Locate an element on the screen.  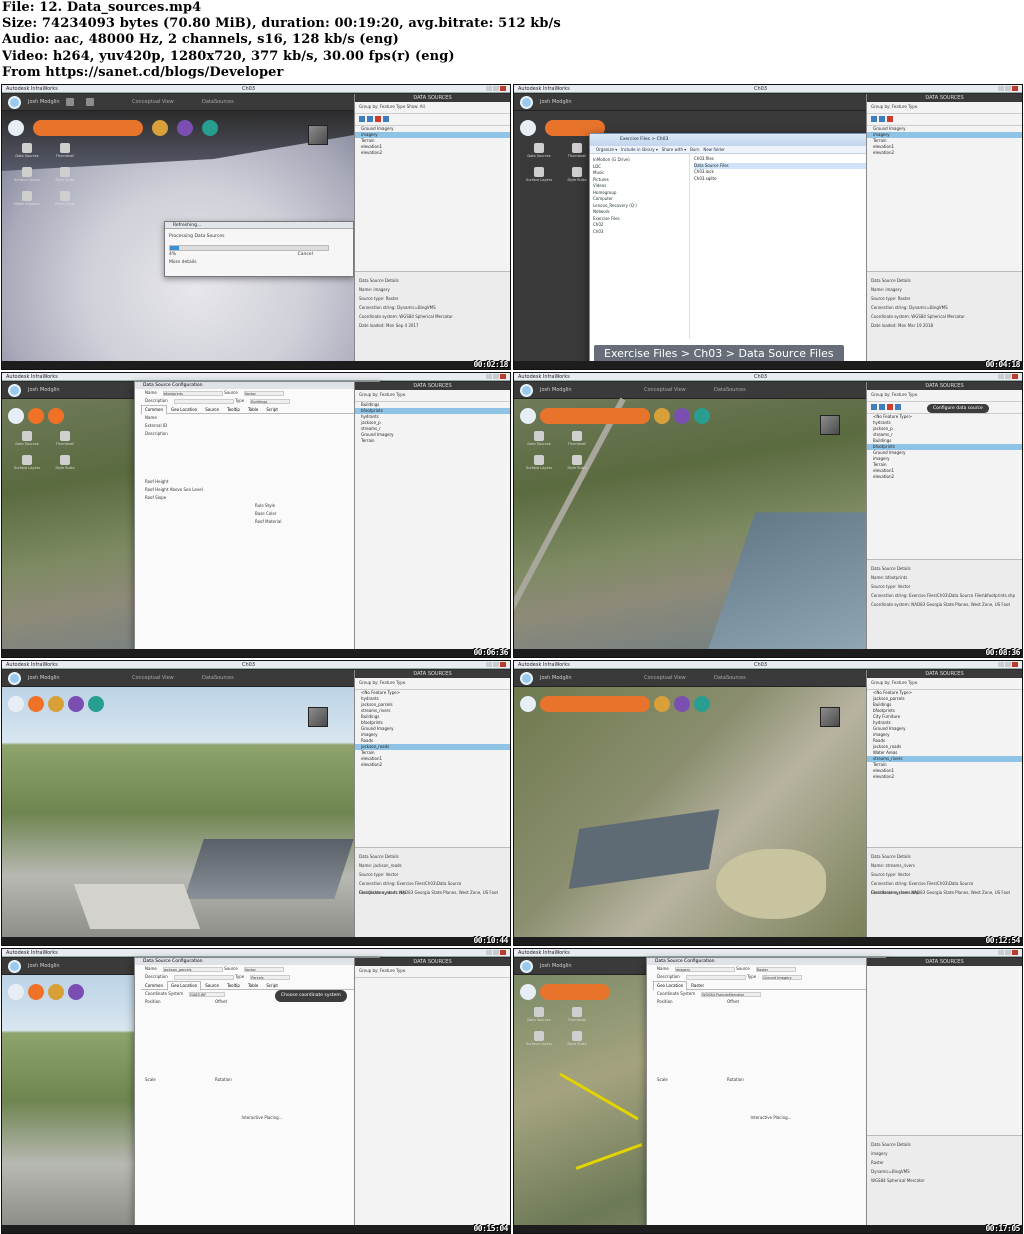
bookmark-icon is located at coordinates (90, 102).